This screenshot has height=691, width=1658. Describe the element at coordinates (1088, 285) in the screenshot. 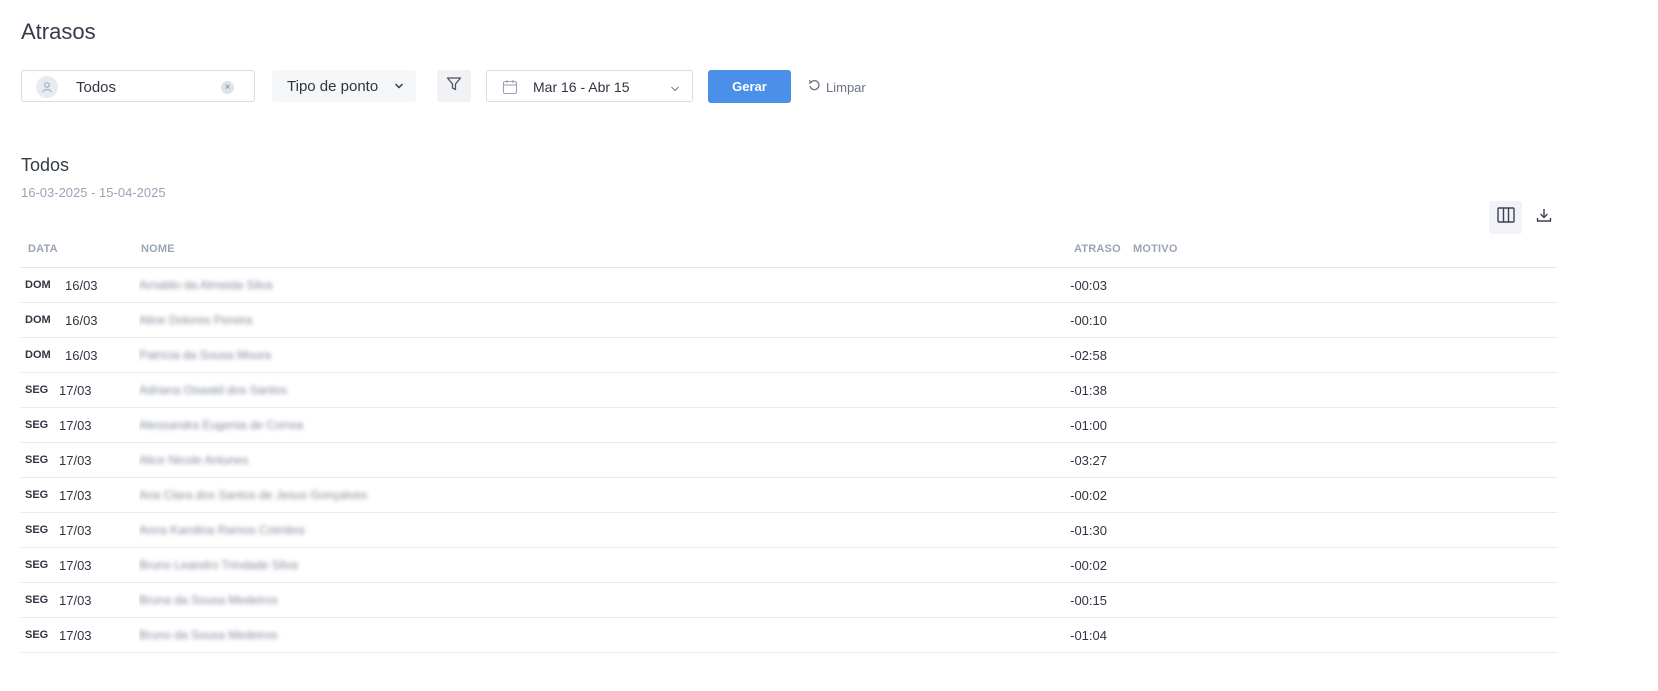

I see `delay-value: -00:03` at that location.